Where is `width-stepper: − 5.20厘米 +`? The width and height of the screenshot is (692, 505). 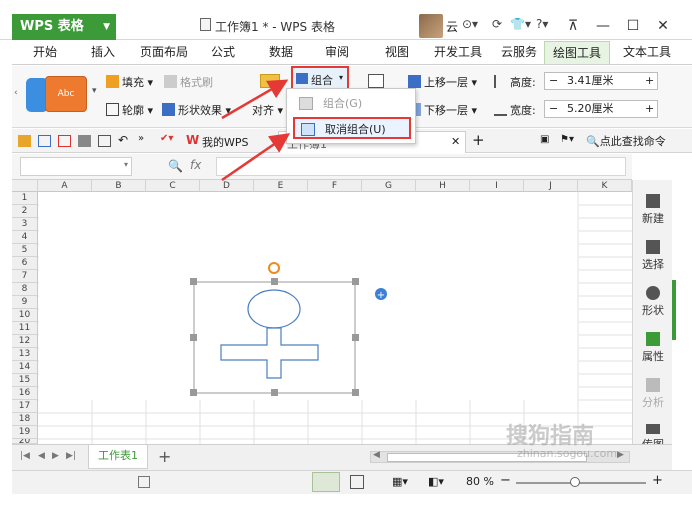
width-stepper: − 5.20厘米 + is located at coordinates (601, 109).